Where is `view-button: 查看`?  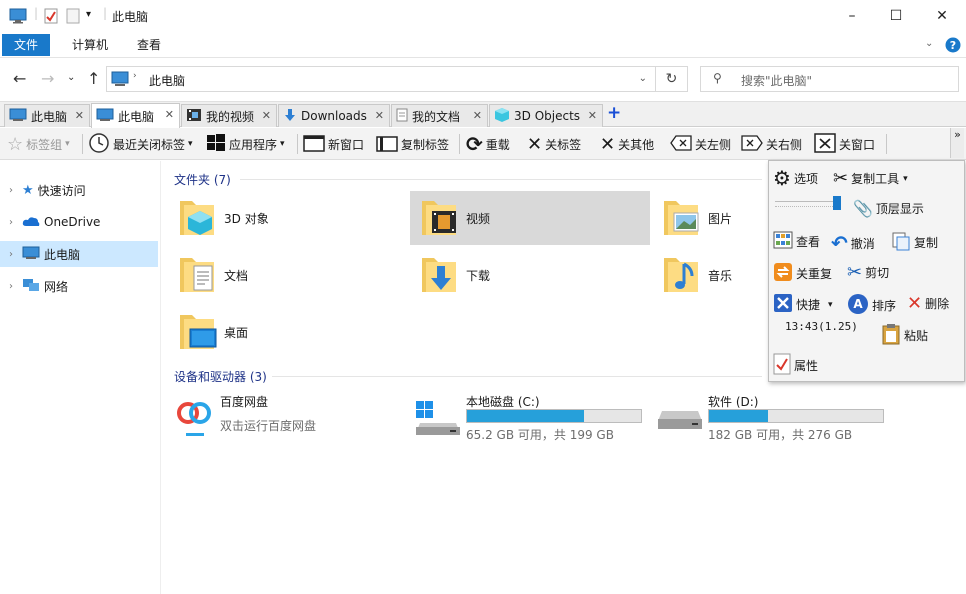
view-button: 查看 is located at coordinates (796, 241).